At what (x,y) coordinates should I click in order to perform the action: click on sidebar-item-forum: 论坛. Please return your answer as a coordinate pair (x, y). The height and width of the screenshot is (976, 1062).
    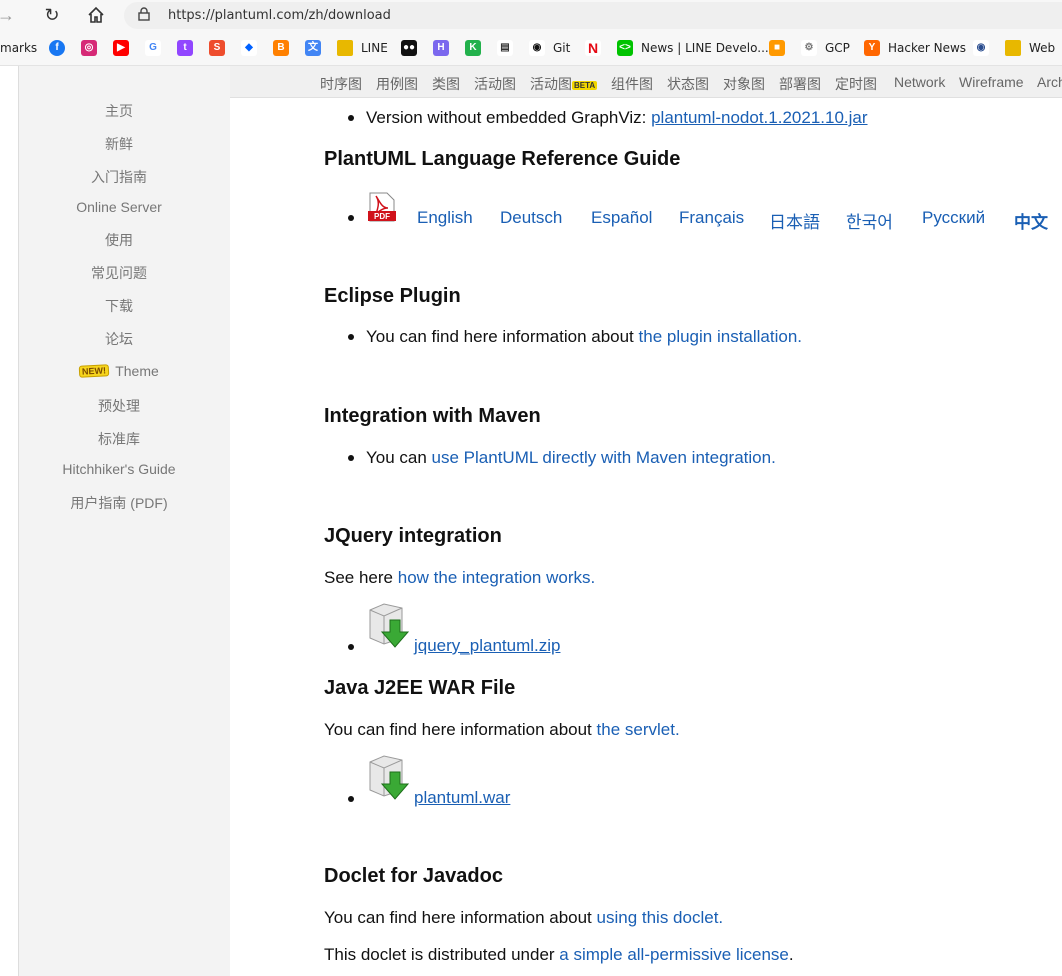
    Looking at the image, I should click on (119, 339).